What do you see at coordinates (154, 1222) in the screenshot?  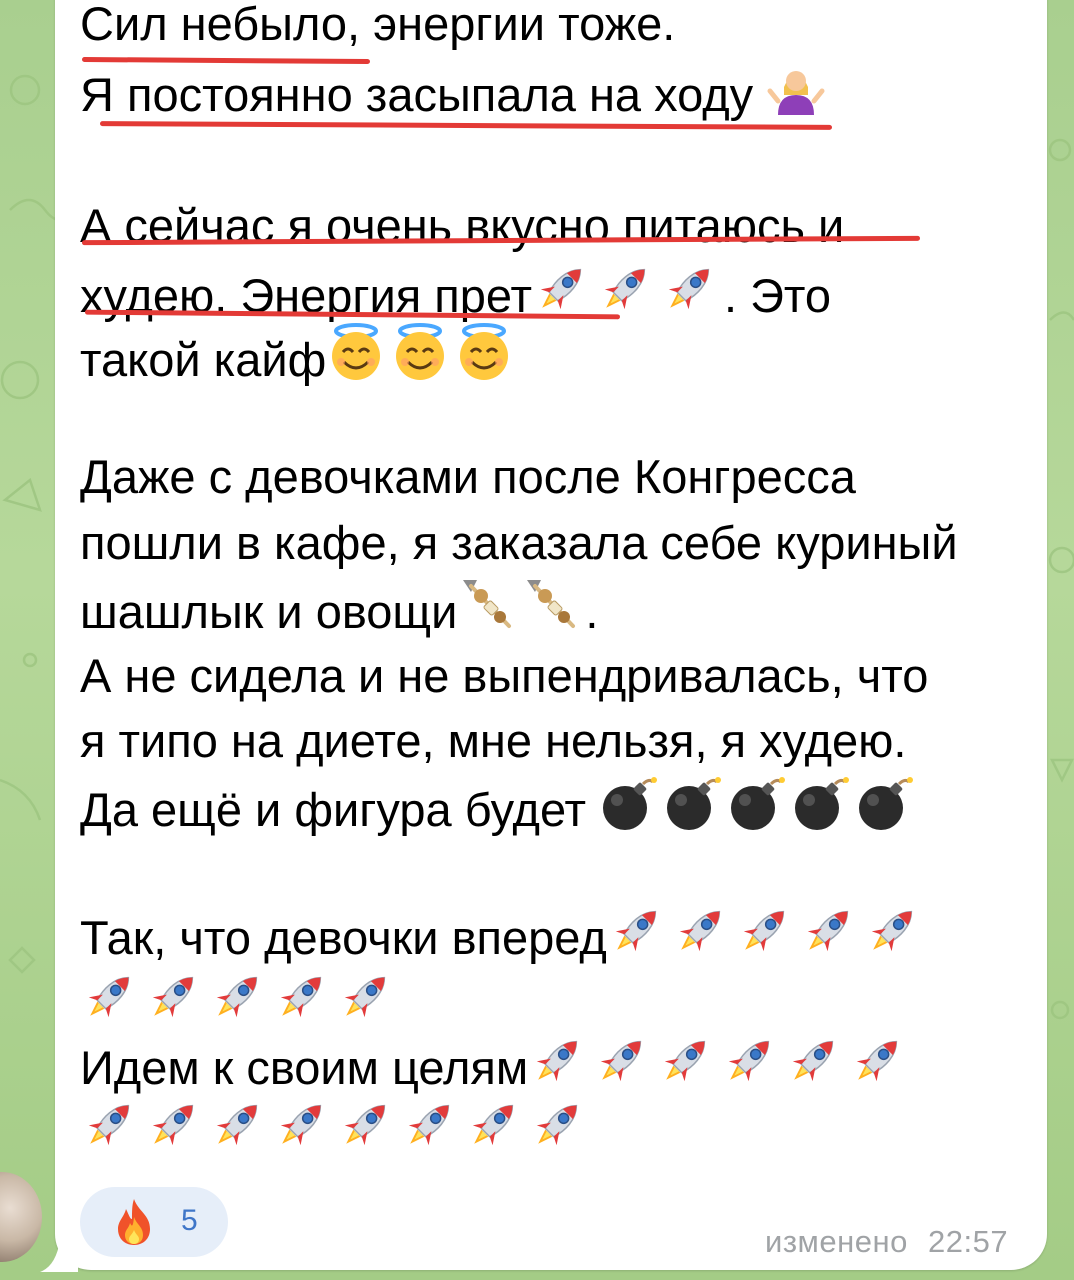 I see `reaction-fire-button` at bounding box center [154, 1222].